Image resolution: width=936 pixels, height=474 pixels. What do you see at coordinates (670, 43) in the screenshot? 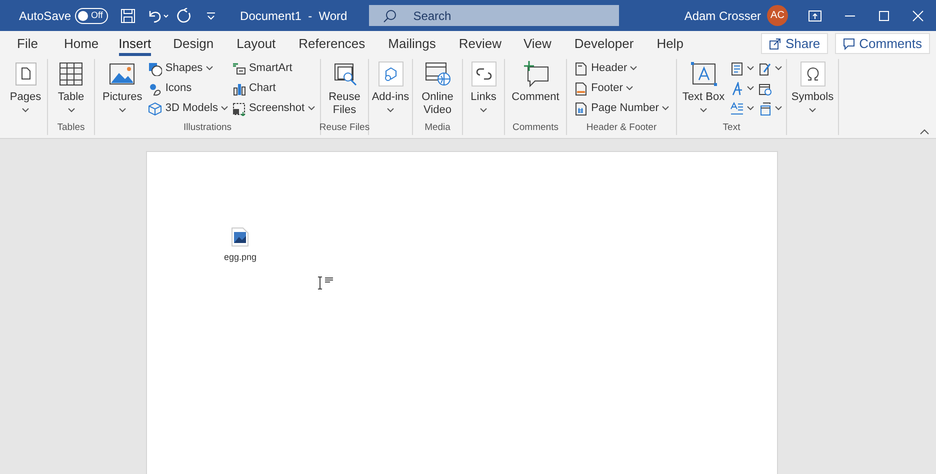
I see `ribbon-tab: Help` at bounding box center [670, 43].